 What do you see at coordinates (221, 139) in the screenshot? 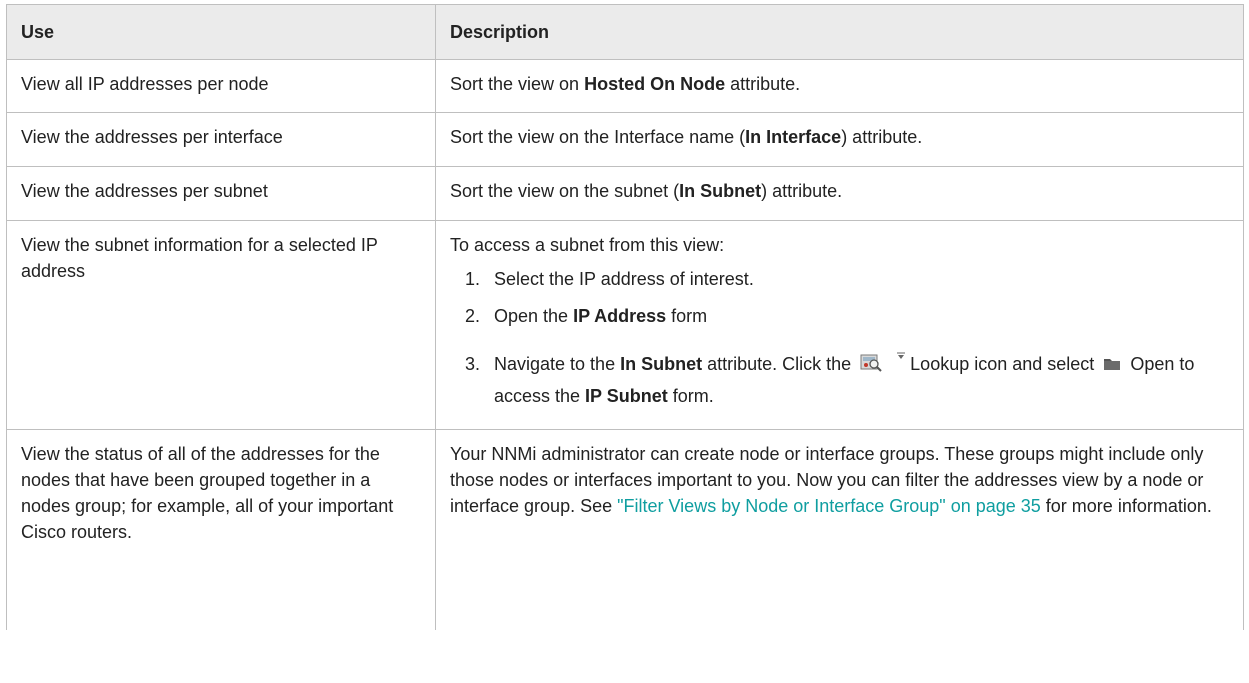
I see `use-cell: View the addresses per interface` at bounding box center [221, 139].